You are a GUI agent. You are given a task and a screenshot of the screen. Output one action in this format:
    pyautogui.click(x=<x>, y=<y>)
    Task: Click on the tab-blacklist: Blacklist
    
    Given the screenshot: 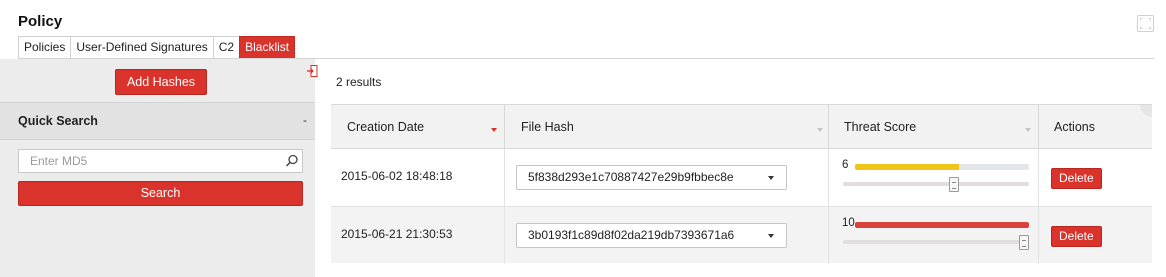 What is the action you would take?
    pyautogui.click(x=267, y=47)
    